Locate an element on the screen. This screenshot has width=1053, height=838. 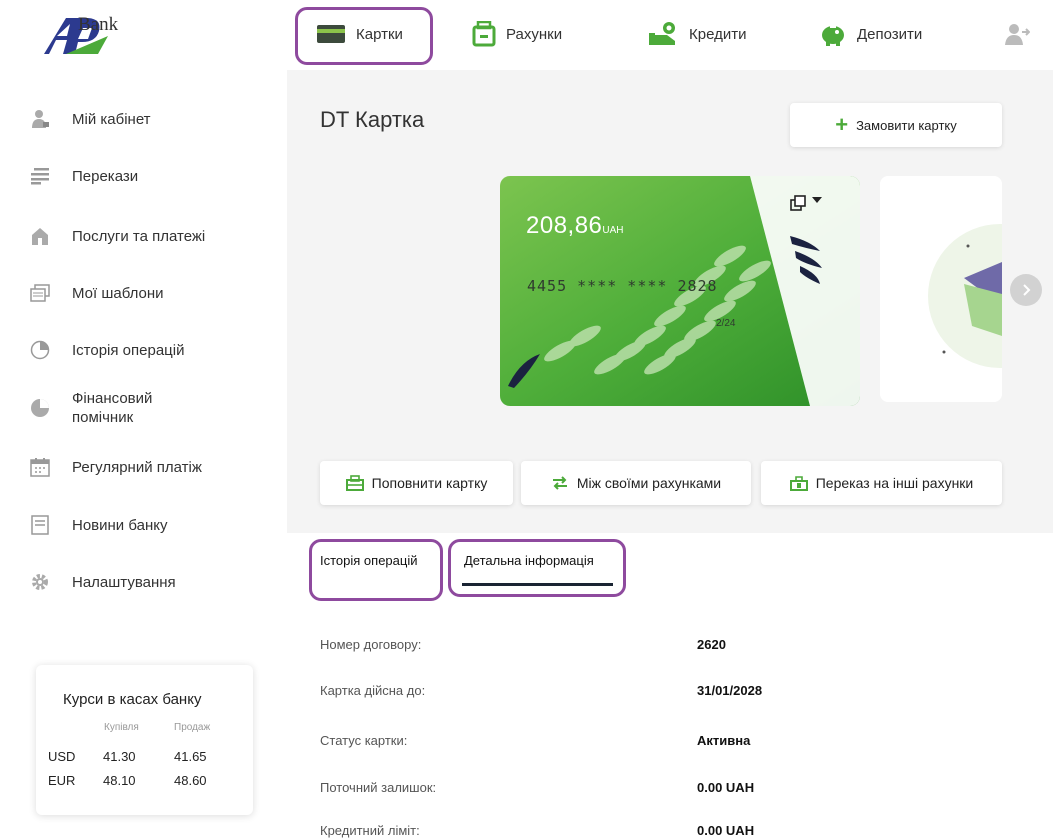
sidebar-item-label: Послуги та платежі is located at coordinates (139, 236).